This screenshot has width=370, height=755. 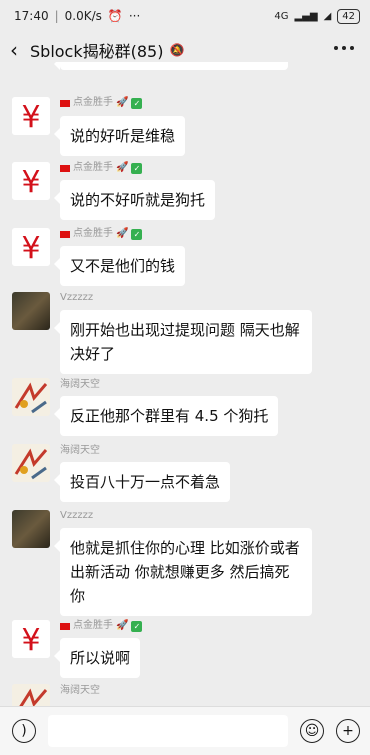 What do you see at coordinates (183, 342) in the screenshot?
I see `message-bubble: 刚开始也出现过提现问题 隔天也解决好了` at bounding box center [183, 342].